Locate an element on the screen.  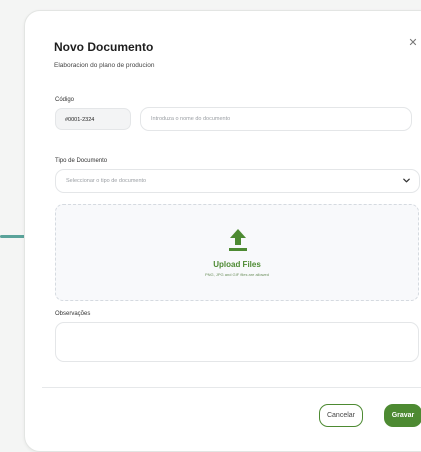
doc-type-label: Tipo de Documento is located at coordinates (81, 161).